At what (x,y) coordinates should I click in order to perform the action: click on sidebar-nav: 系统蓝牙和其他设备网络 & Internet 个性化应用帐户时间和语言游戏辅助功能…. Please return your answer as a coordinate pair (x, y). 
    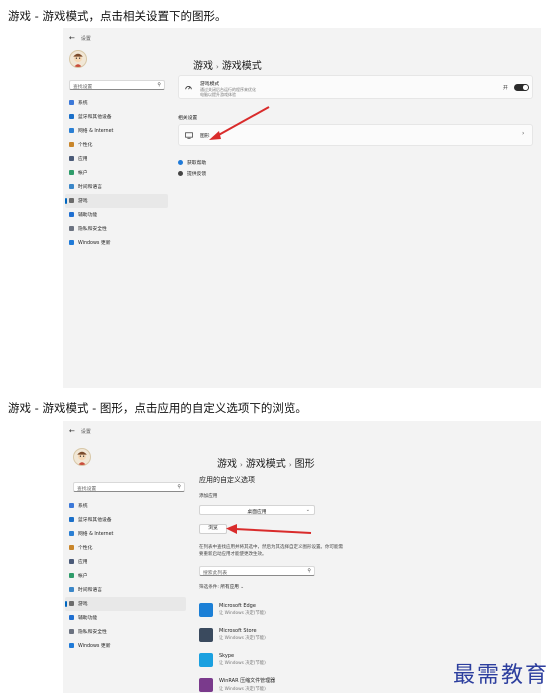
    Looking at the image, I should click on (116, 172).